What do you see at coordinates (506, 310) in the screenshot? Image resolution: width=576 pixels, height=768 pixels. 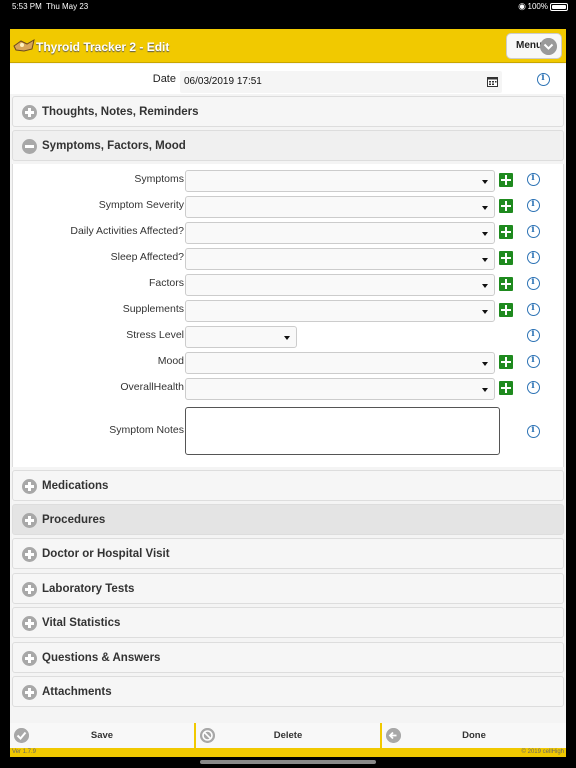 I see `add-supplement-button` at bounding box center [506, 310].